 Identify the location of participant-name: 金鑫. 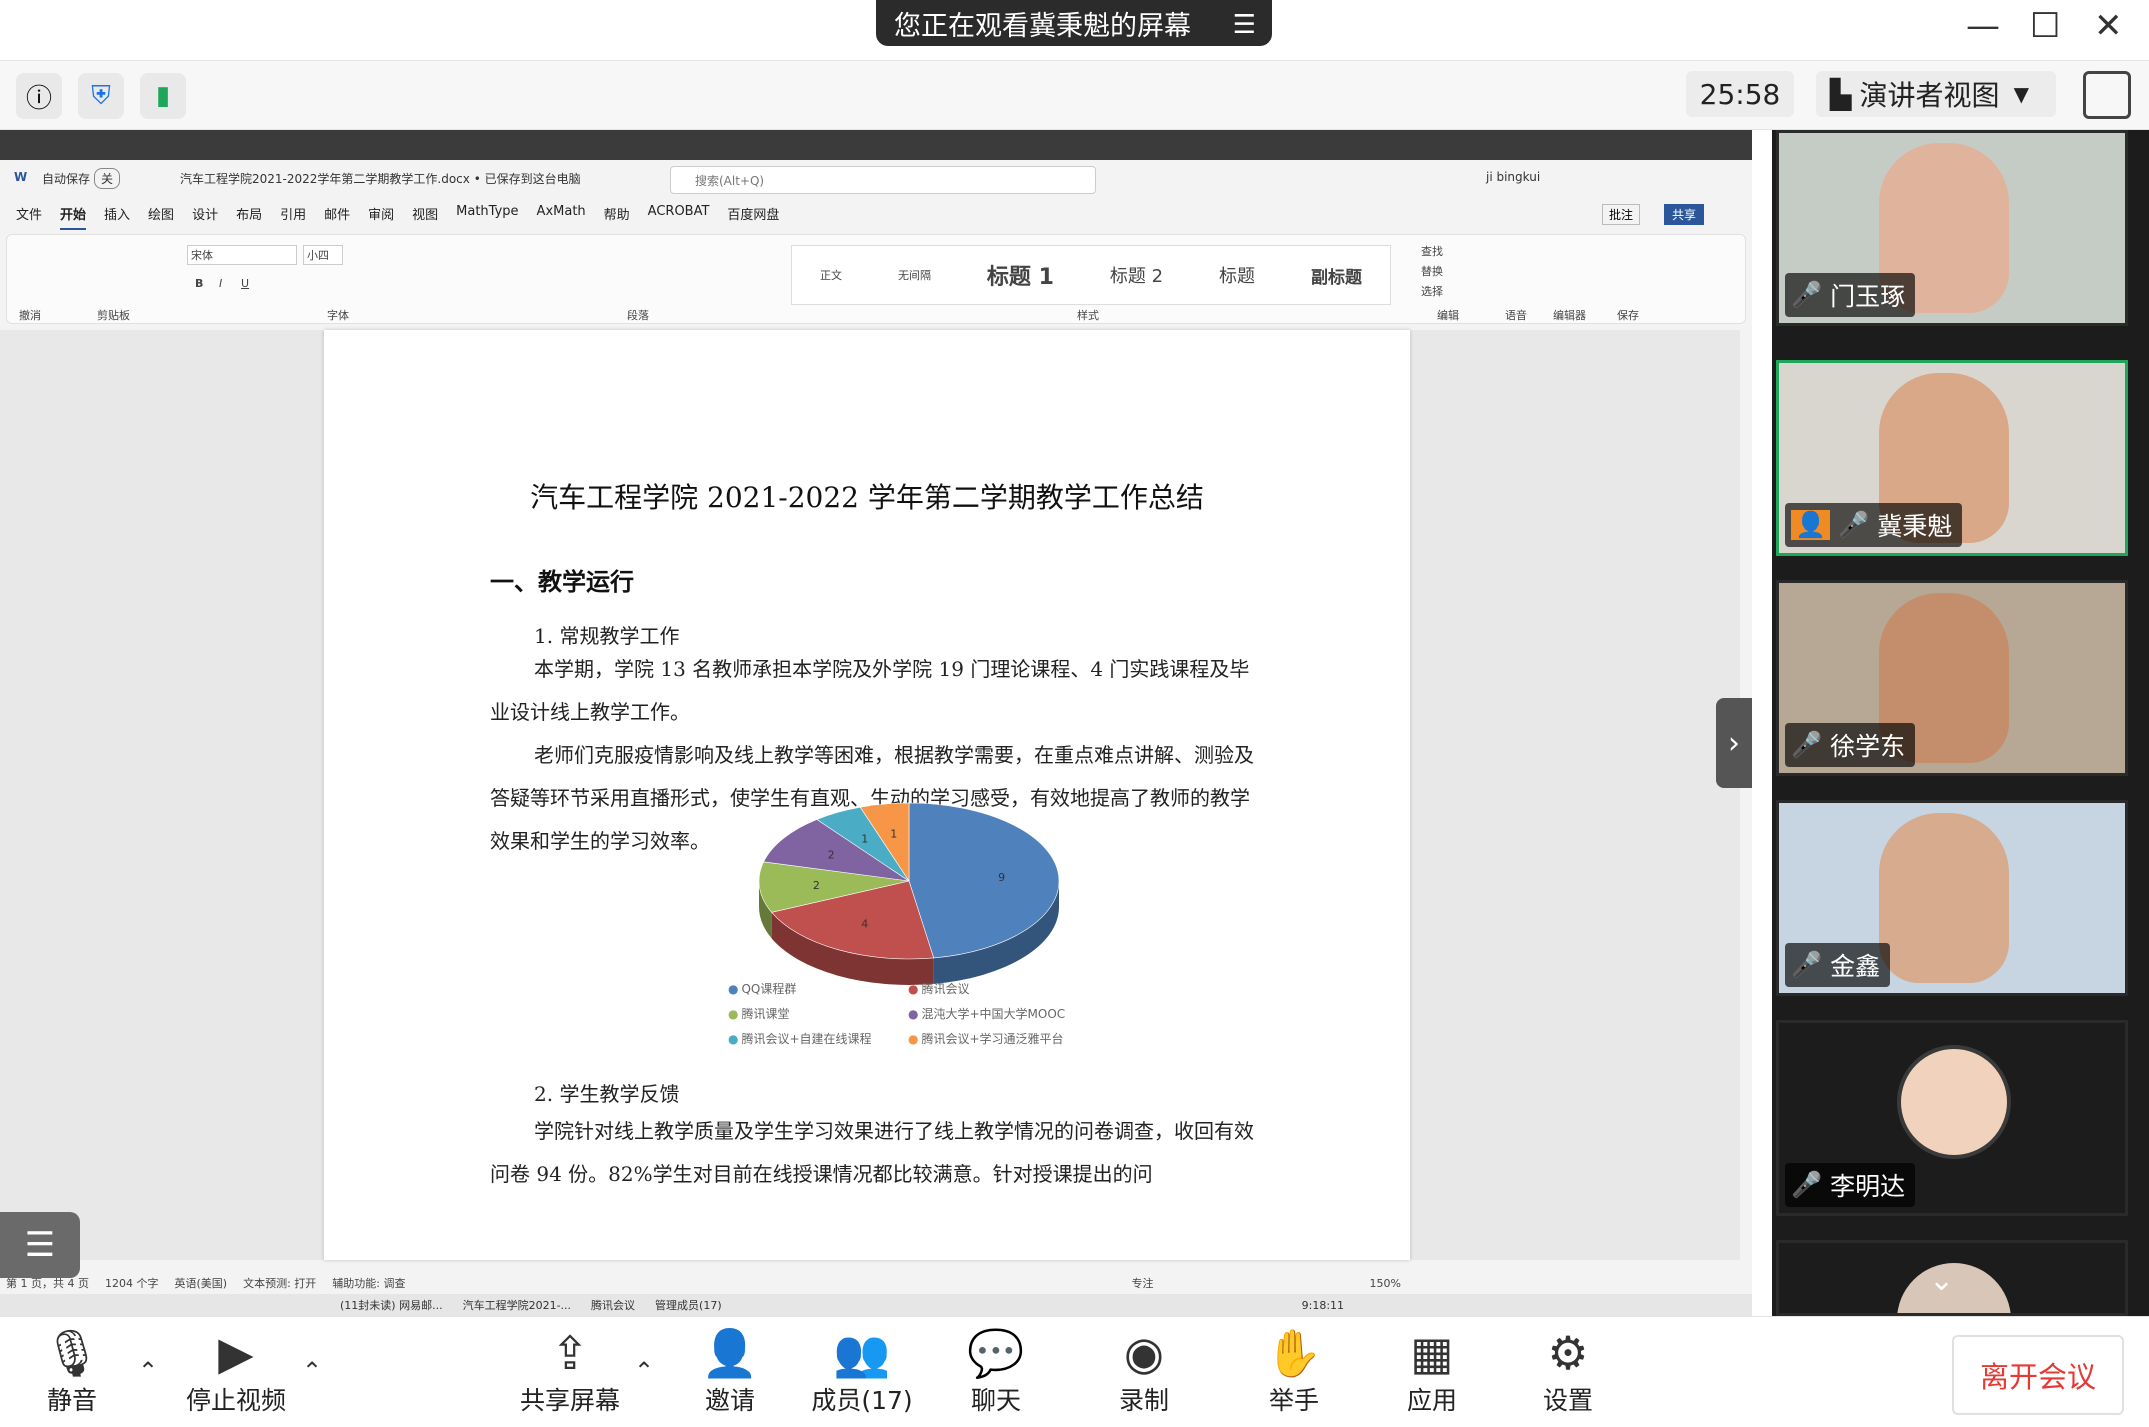
(1855, 966).